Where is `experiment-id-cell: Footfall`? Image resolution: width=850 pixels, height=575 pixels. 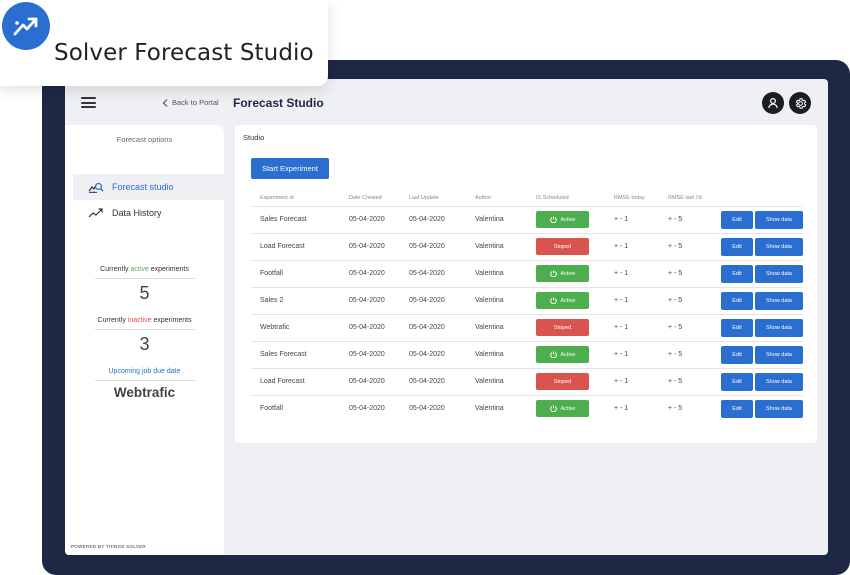
experiment-id-cell: Footfall is located at coordinates (271, 409).